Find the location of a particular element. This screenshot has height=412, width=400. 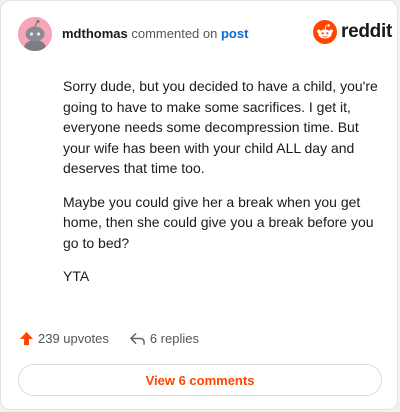

comment-paragraph: YTA is located at coordinates (76, 276).